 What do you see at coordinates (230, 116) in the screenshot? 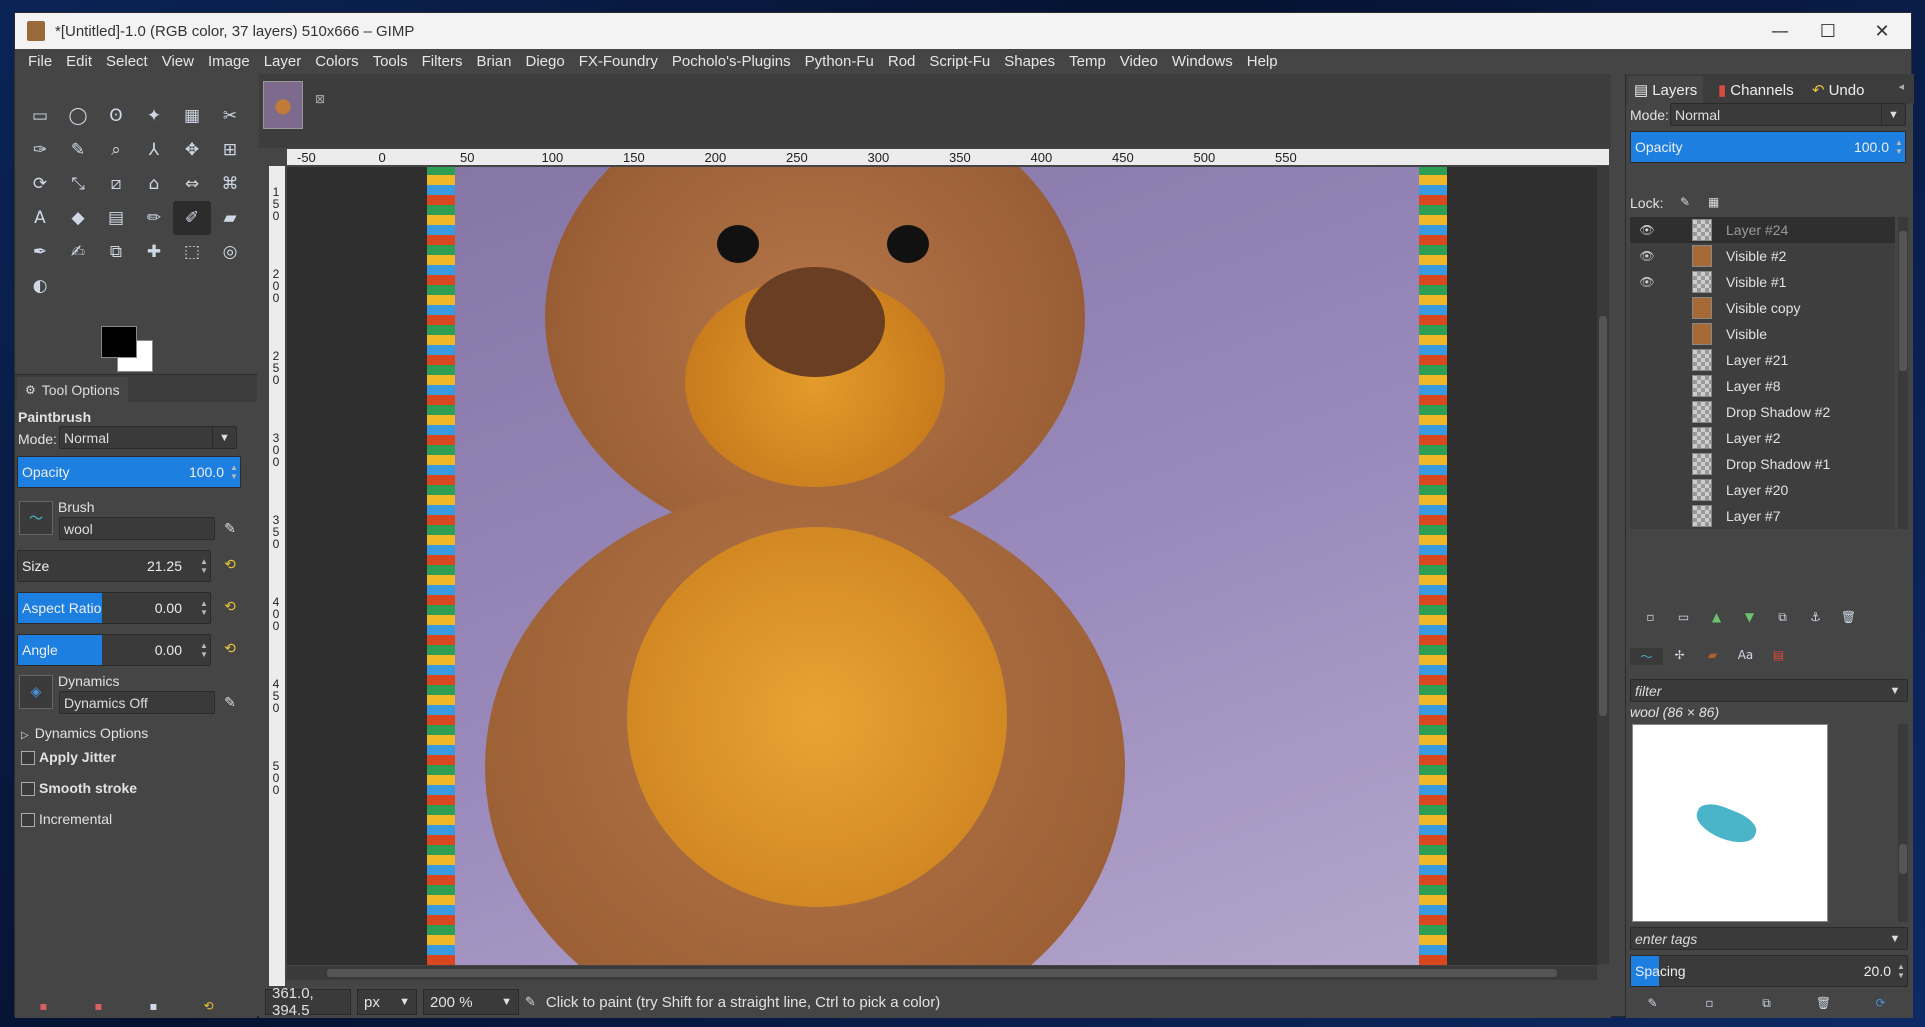
I see `scissors-icon: ✂` at bounding box center [230, 116].